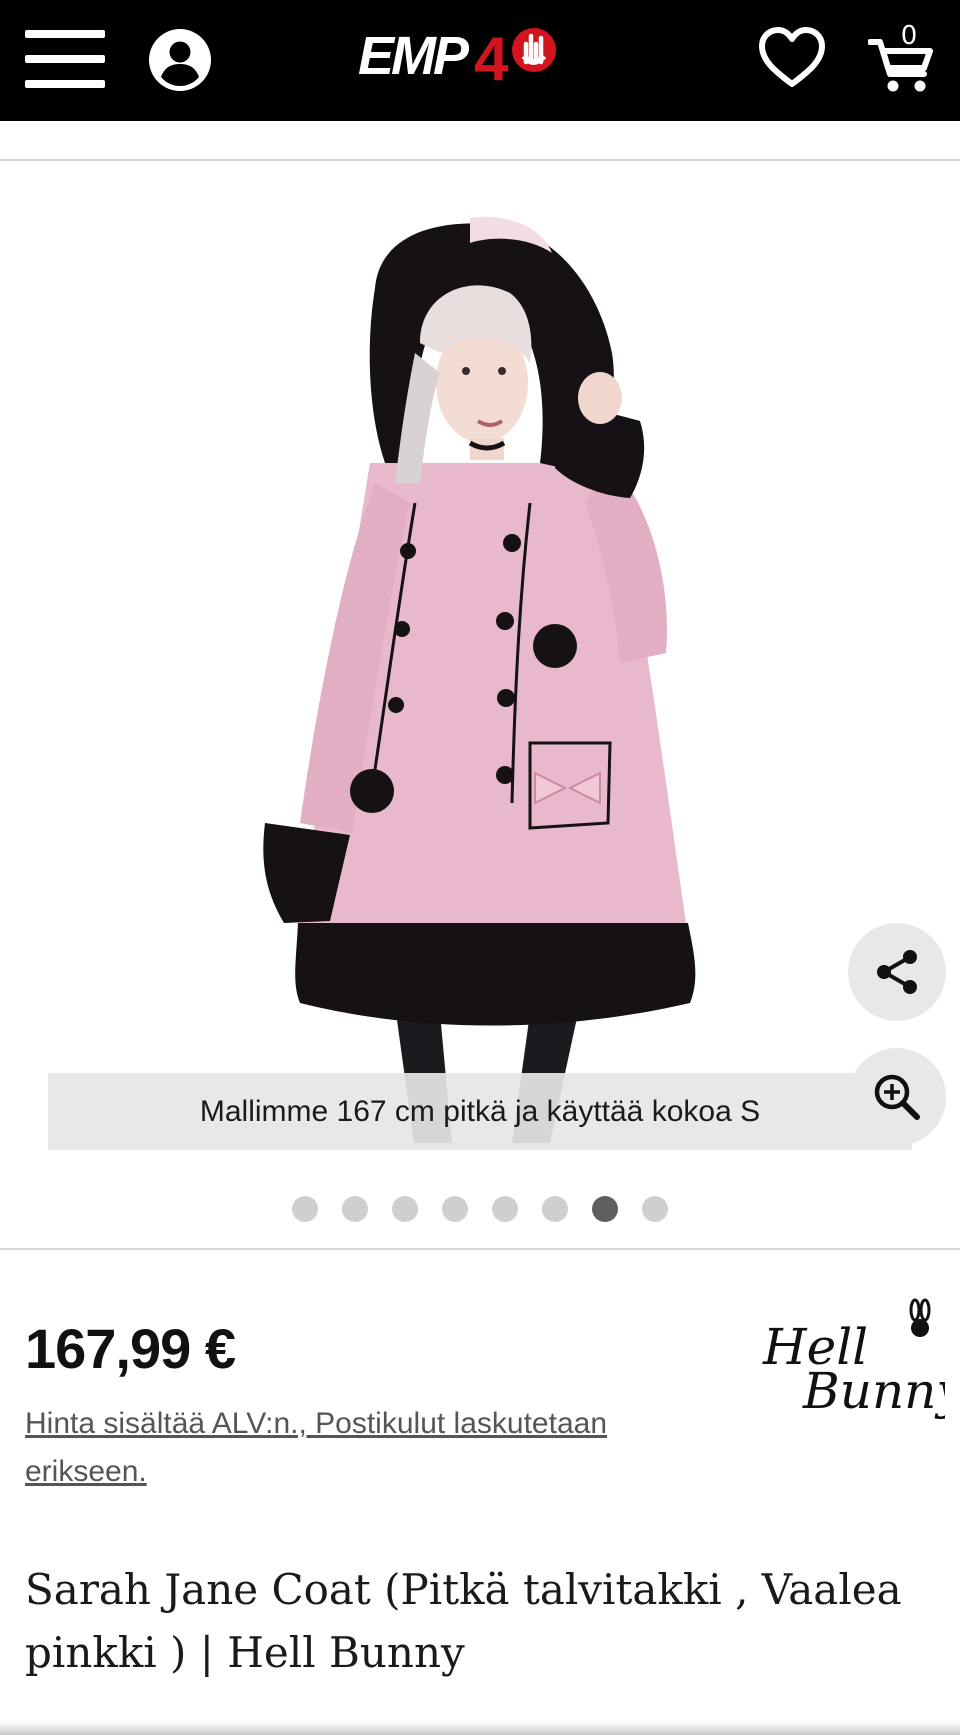  I want to click on cart-count-badge: 0, so click(909, 36).